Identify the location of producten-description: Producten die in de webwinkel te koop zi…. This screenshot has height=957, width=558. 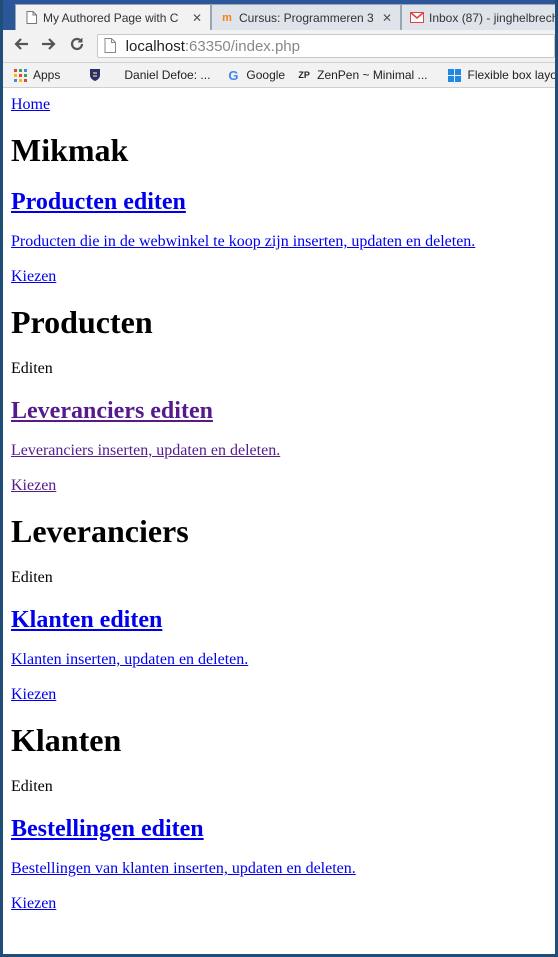
(279, 241).